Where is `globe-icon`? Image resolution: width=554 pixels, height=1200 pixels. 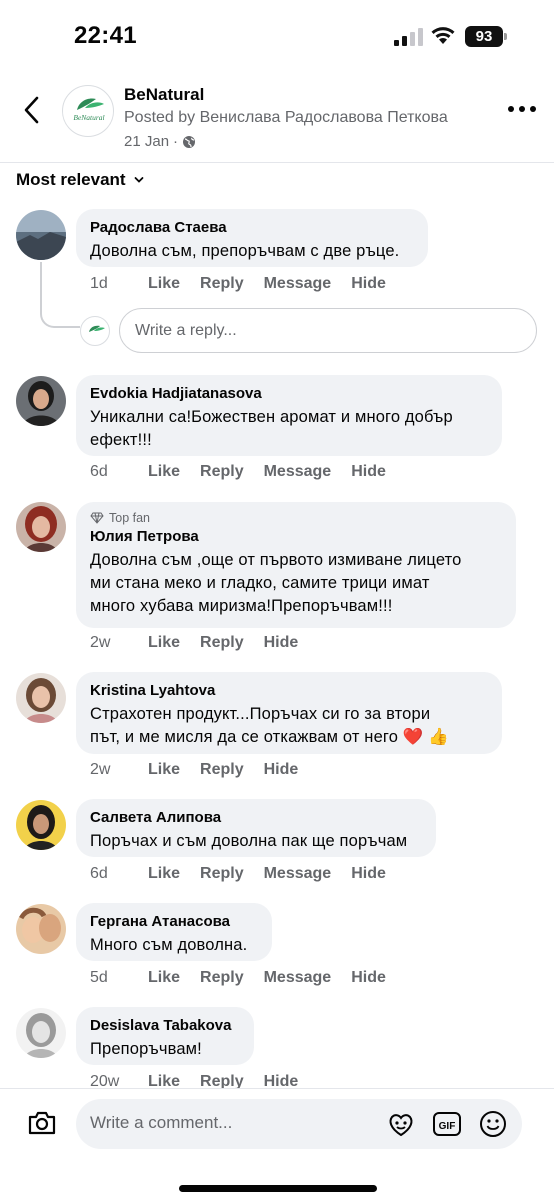 globe-icon is located at coordinates (189, 141).